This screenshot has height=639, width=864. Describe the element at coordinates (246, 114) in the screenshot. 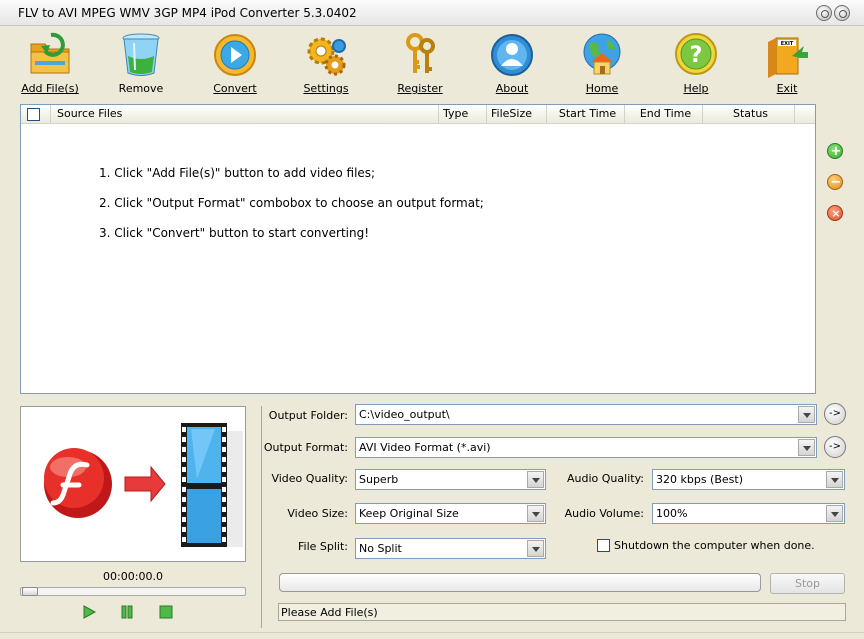

I see `column-source-files: Source Files` at that location.